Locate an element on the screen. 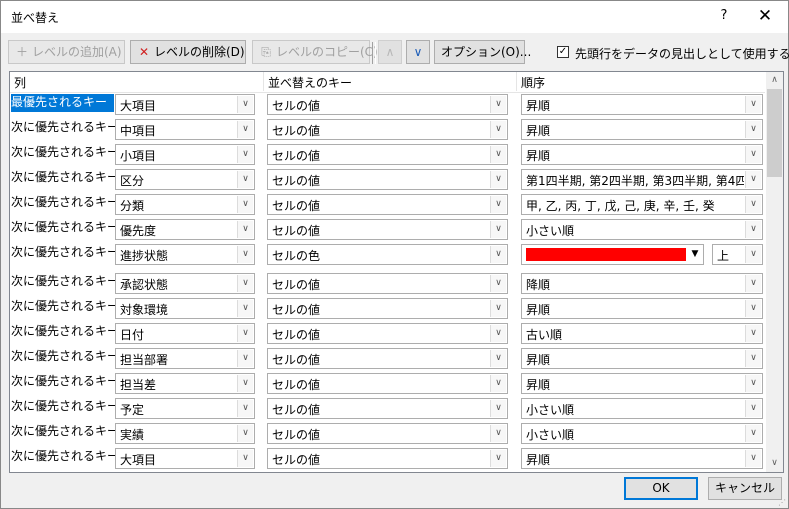 The image size is (789, 509). scroll-up-icon: ∧ is located at coordinates (774, 80).